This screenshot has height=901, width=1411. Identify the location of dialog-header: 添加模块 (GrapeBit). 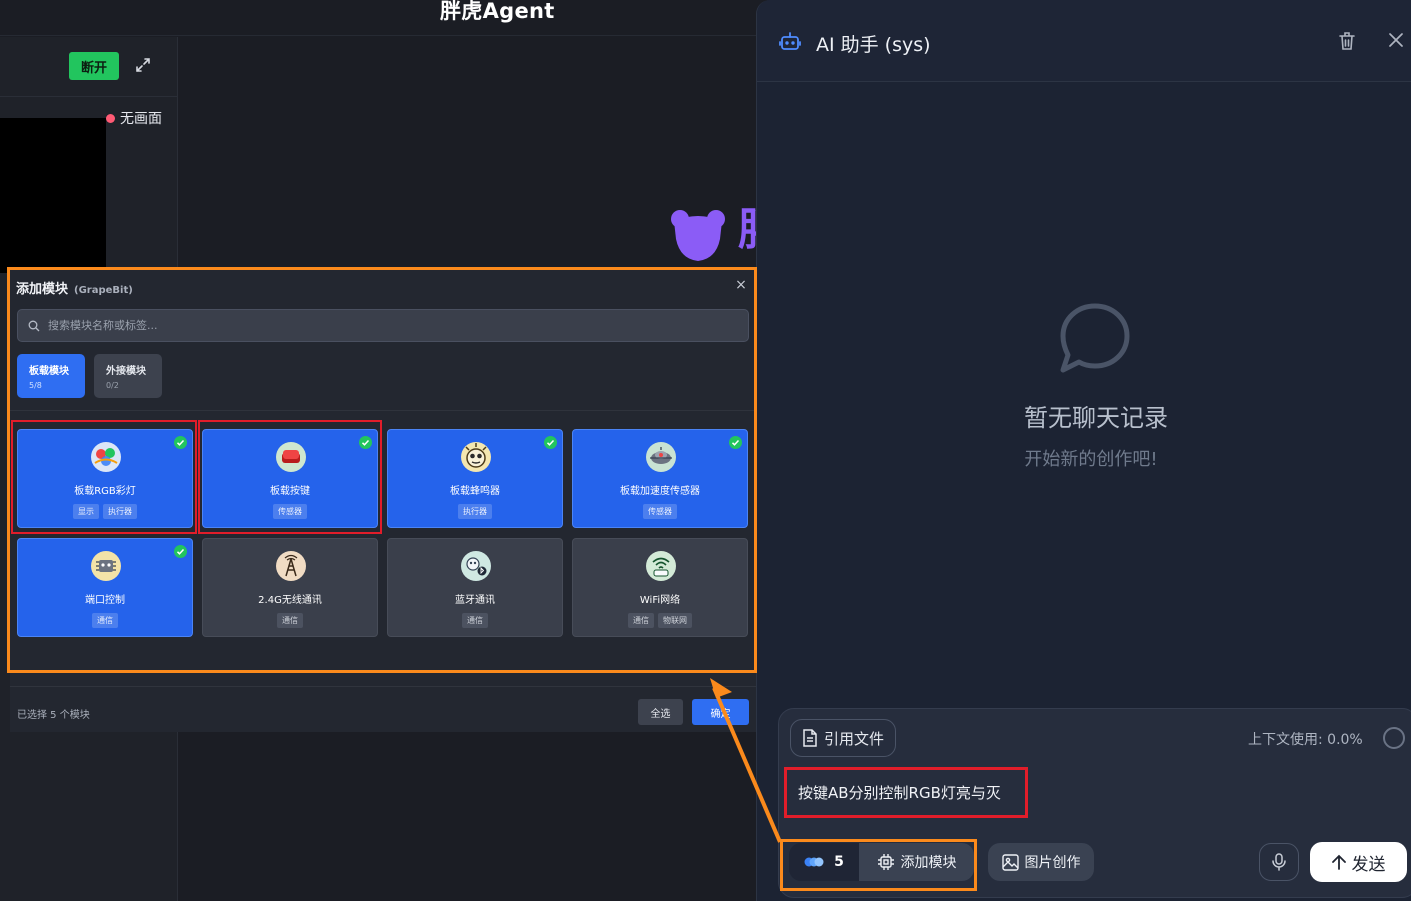
(74, 287).